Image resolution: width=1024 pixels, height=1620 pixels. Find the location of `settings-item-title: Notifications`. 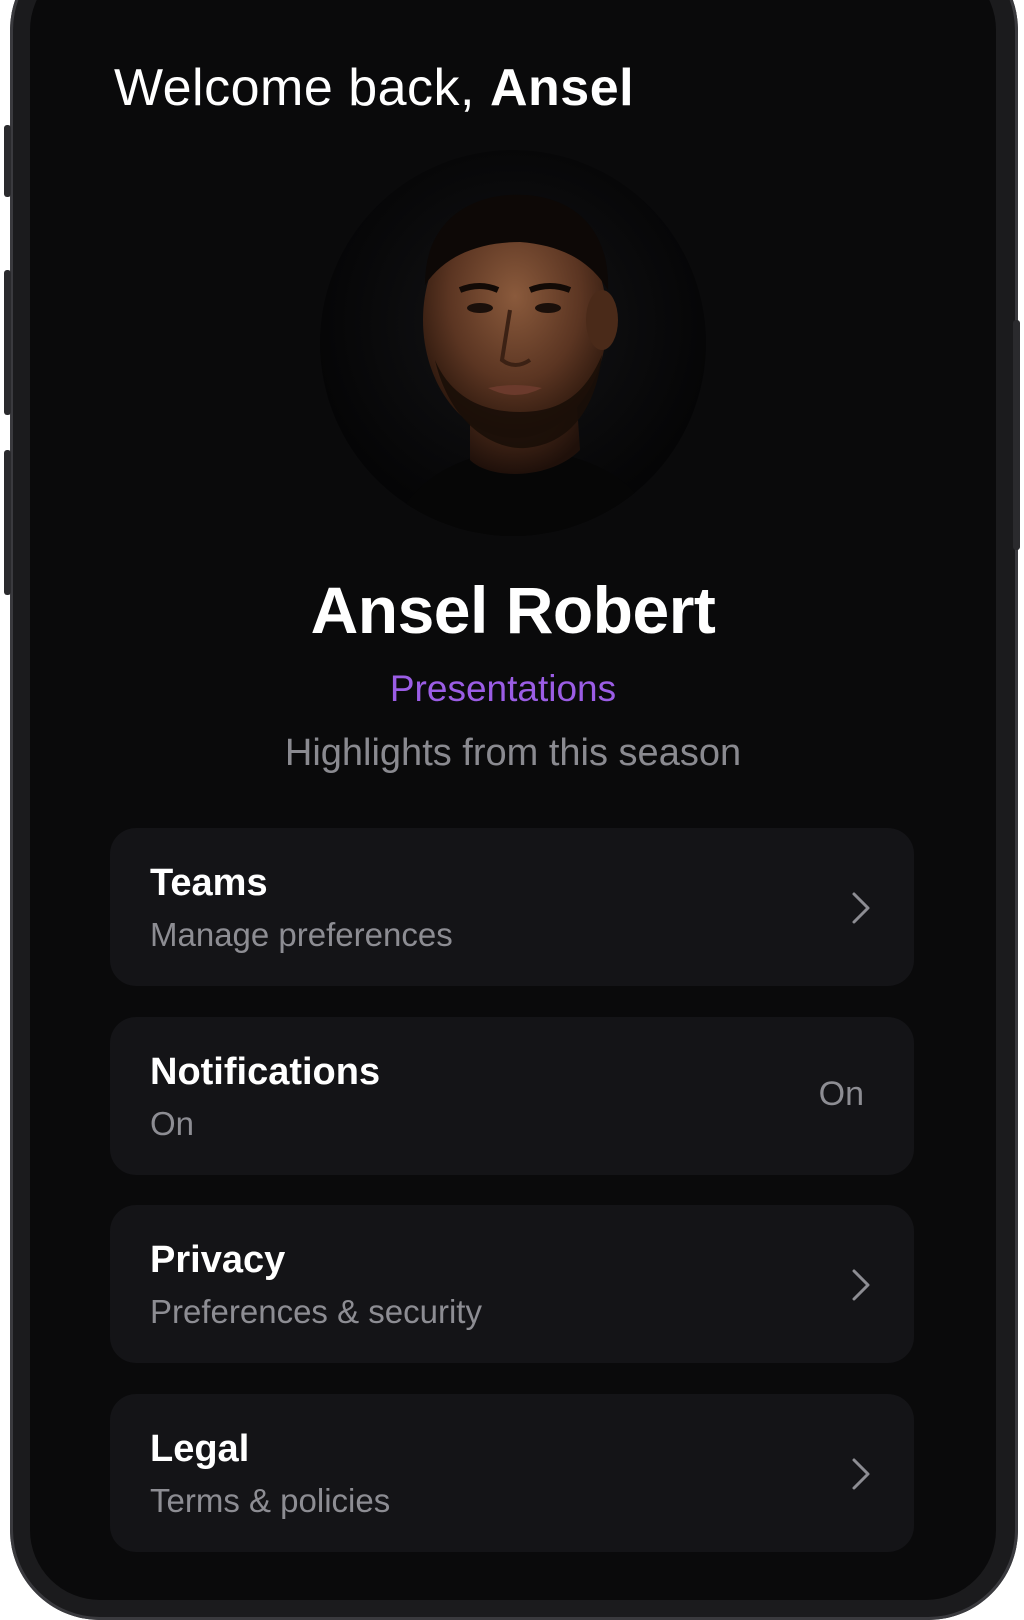

settings-item-title: Notifications is located at coordinates (265, 1072).